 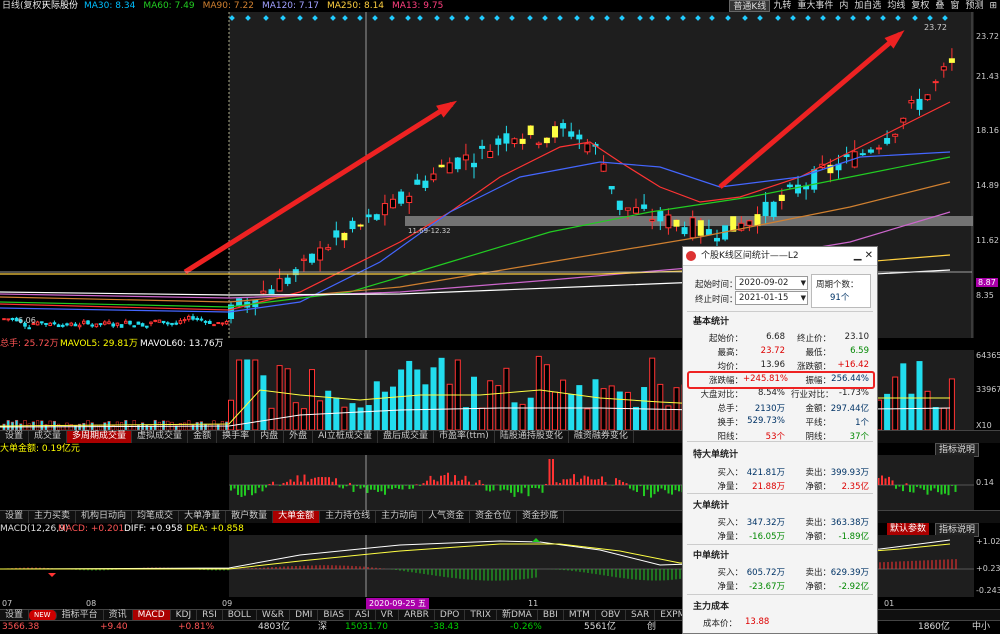 I want to click on tab-fund: 大单净量, so click(x=203, y=517).